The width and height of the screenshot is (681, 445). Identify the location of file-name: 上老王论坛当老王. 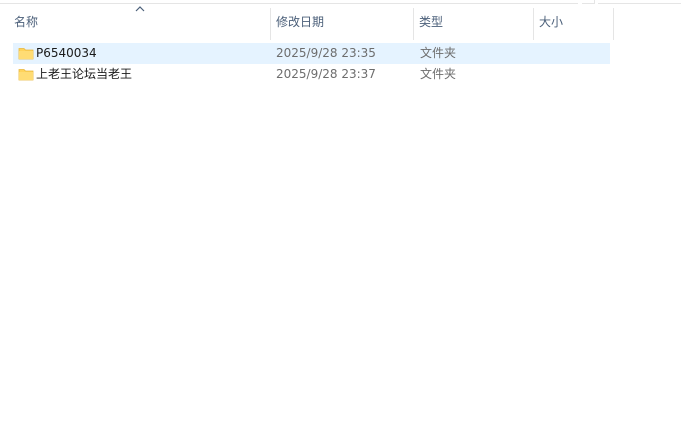
(84, 74).